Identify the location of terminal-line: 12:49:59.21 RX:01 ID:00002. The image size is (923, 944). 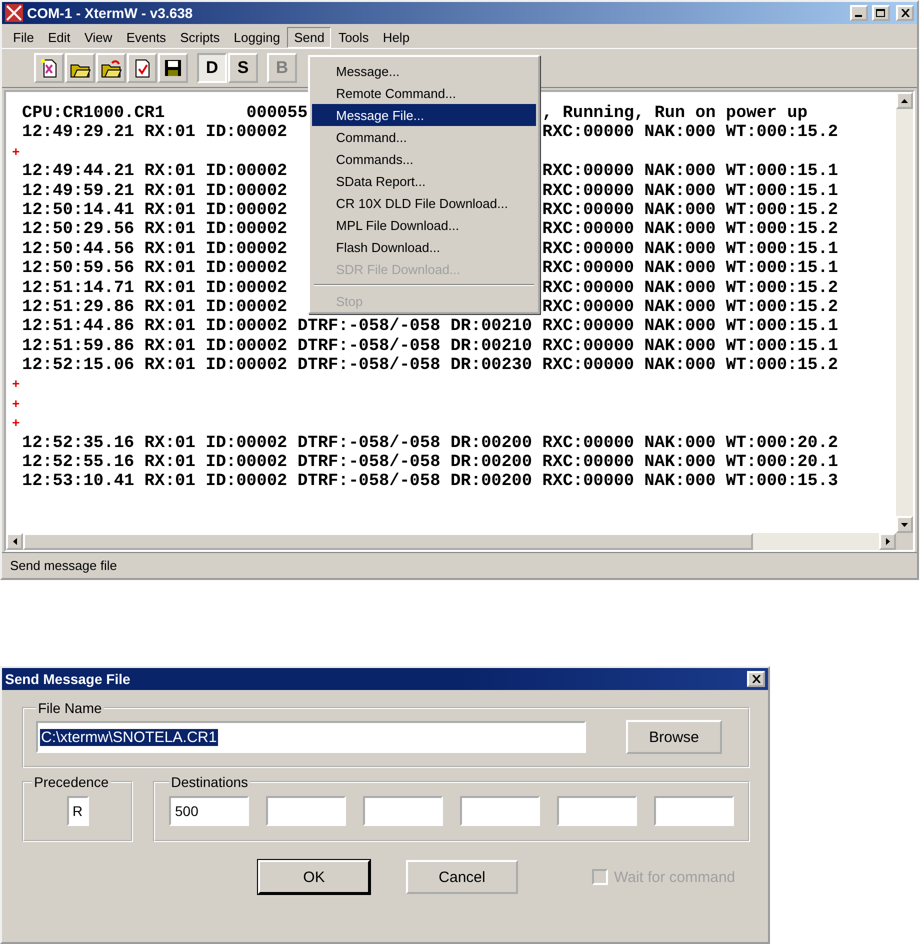
(155, 191).